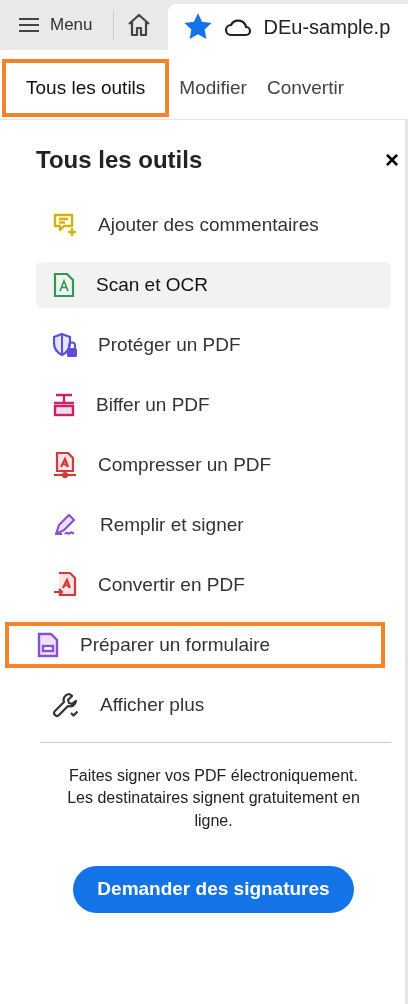 The image size is (408, 1004). I want to click on promo-text: Faites signer vos PDF électroniquement., so click(213, 776).